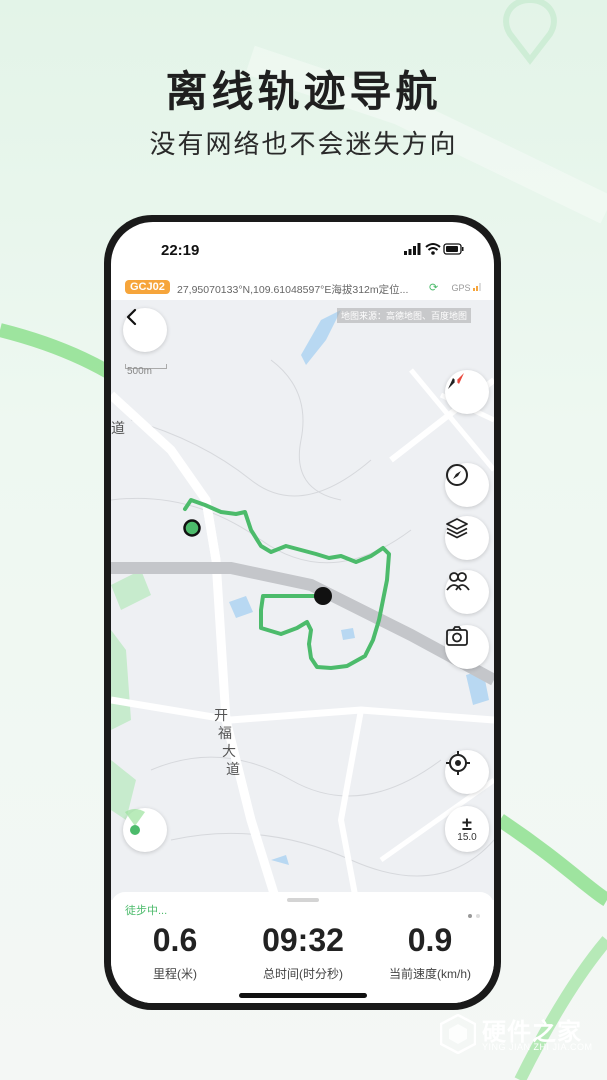 The image size is (607, 1080). What do you see at coordinates (118, 428) in the screenshot?
I see `road-label-1: 道` at bounding box center [118, 428].